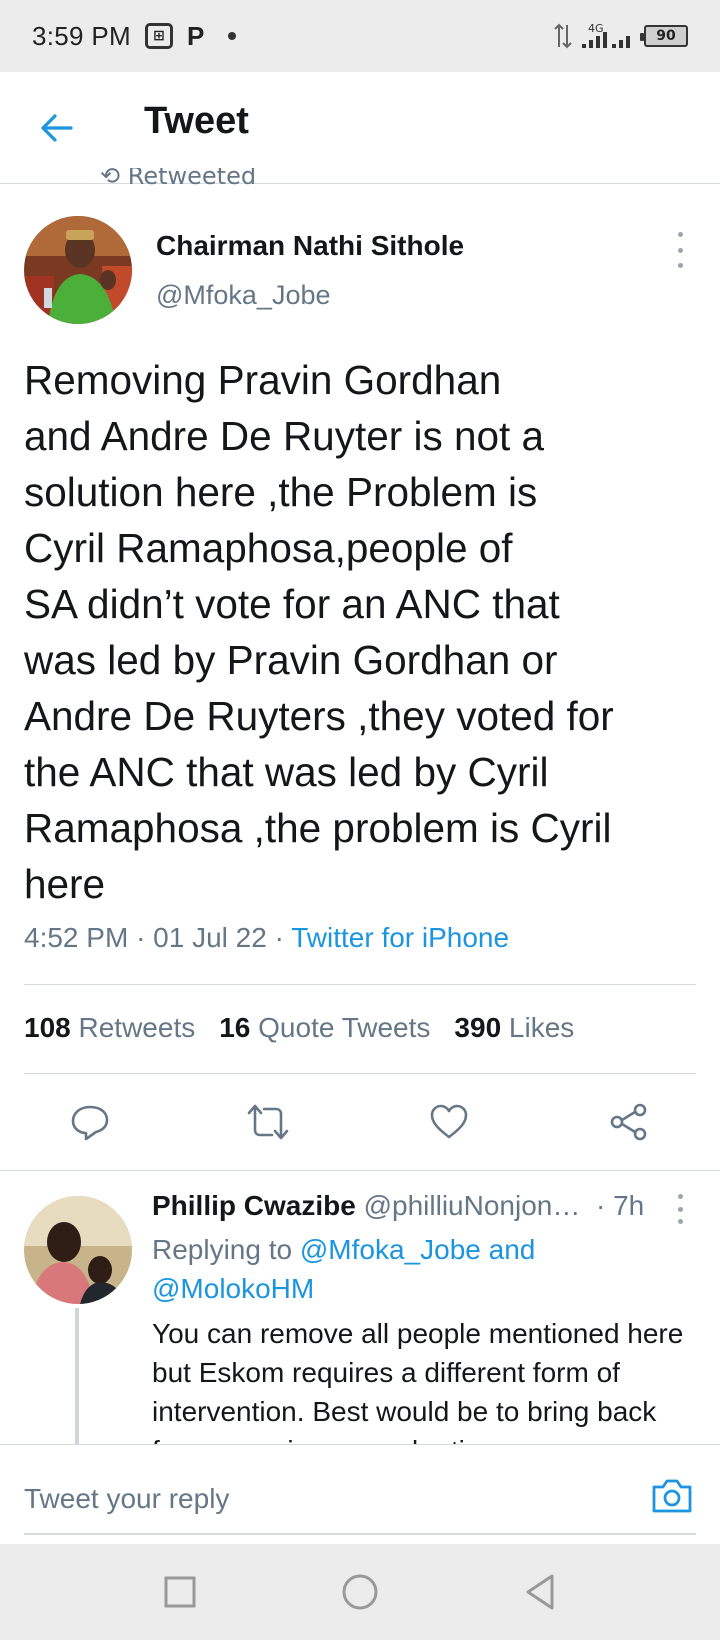  What do you see at coordinates (541, 1027) in the screenshot?
I see `likes-label: Likes` at bounding box center [541, 1027].